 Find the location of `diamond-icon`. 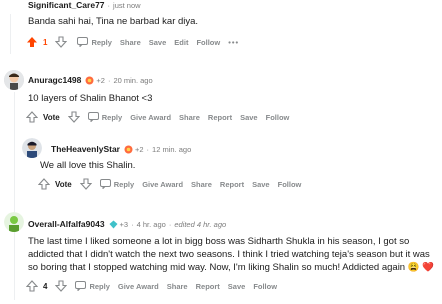

diamond-icon is located at coordinates (113, 224).